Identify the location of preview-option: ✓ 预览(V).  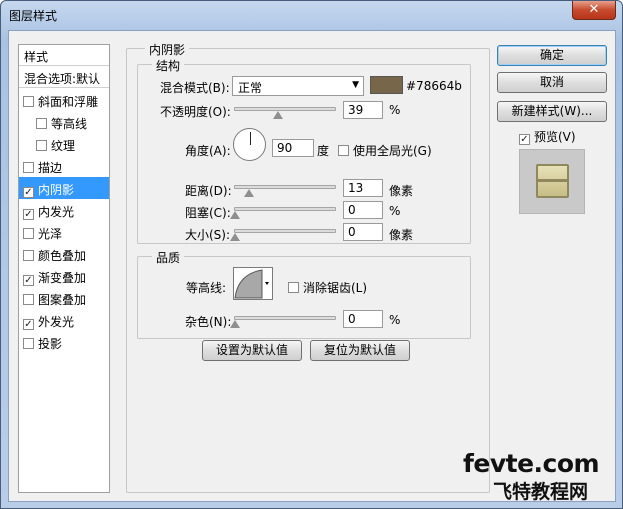
(547, 136).